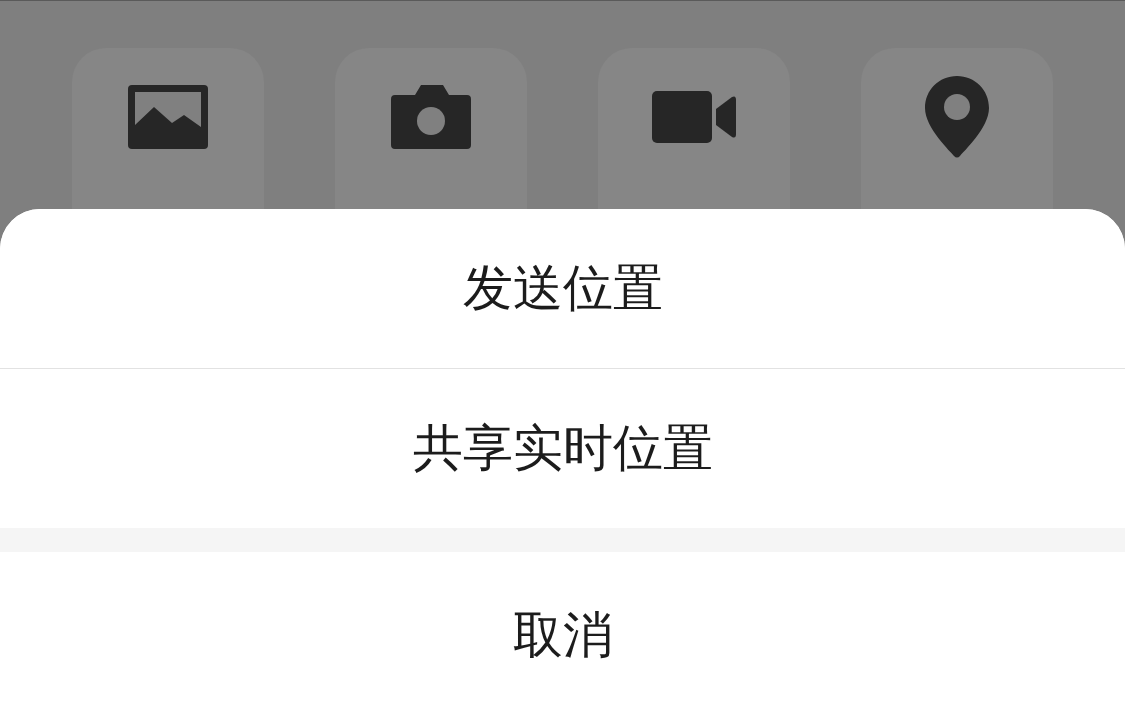  I want to click on video-tile, so click(694, 128).